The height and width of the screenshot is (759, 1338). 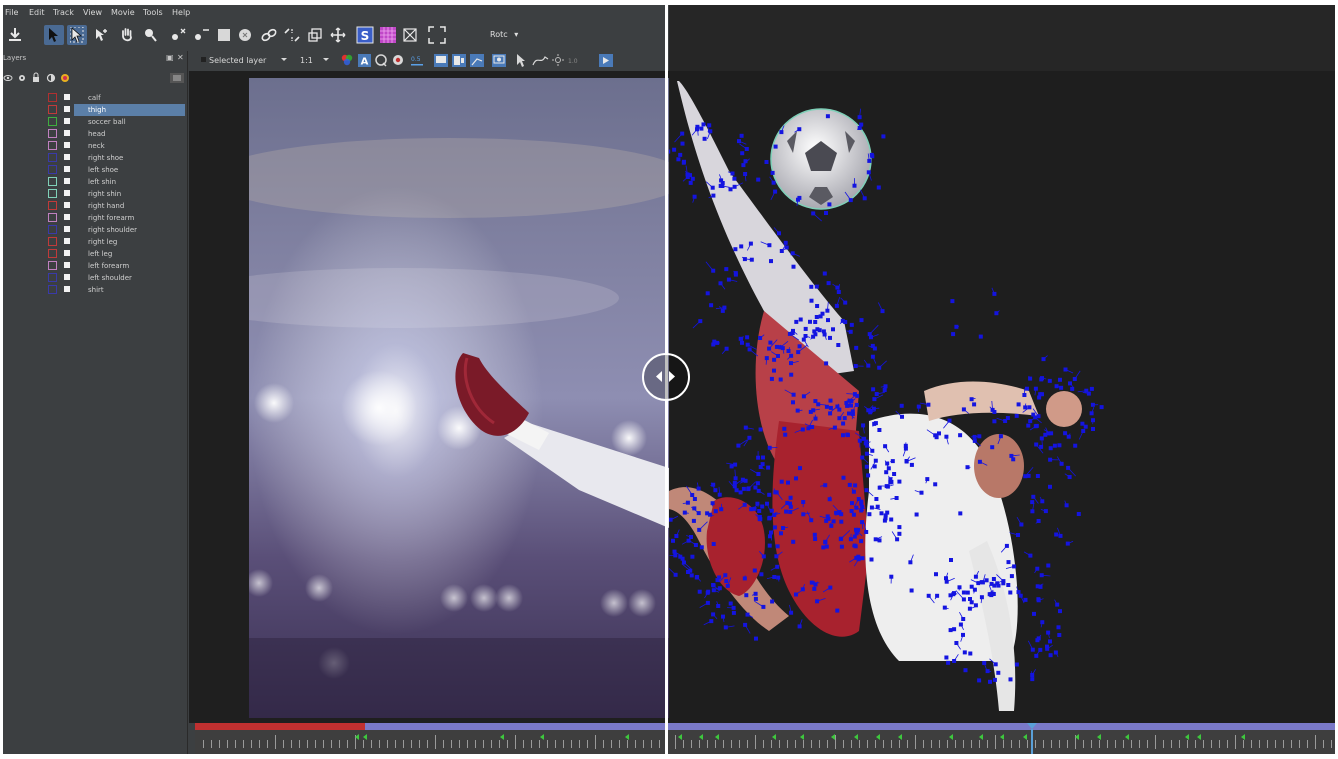 What do you see at coordinates (77, 35) in the screenshot?
I see `select-points-icon` at bounding box center [77, 35].